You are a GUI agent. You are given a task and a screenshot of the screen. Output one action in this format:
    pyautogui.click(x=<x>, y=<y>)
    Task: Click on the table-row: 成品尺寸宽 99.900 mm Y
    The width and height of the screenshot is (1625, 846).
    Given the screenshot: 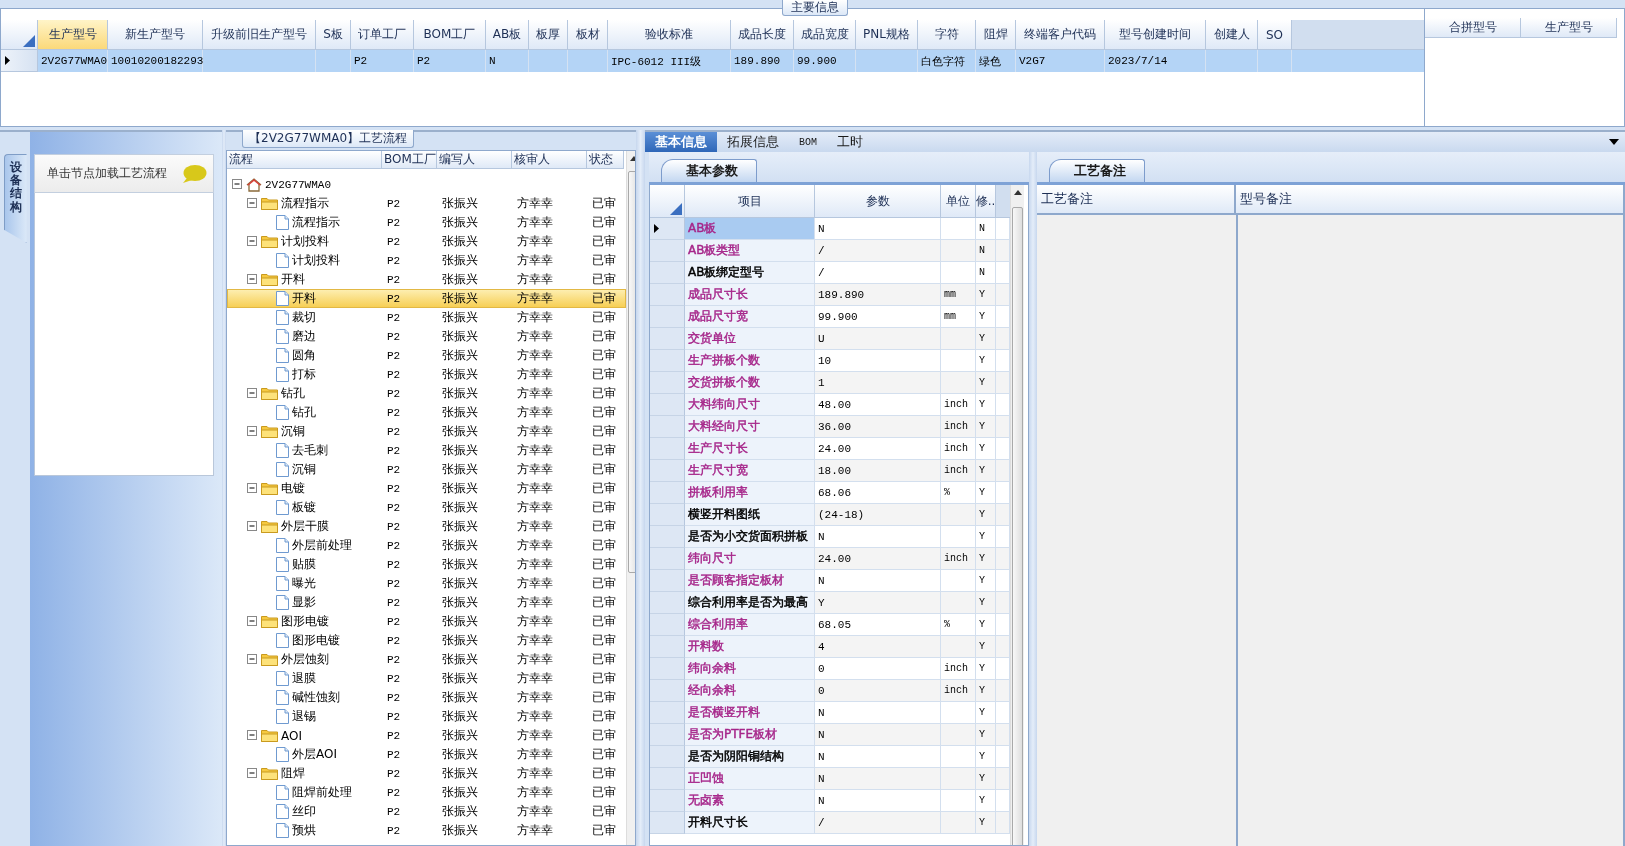 What is the action you would take?
    pyautogui.click(x=830, y=317)
    